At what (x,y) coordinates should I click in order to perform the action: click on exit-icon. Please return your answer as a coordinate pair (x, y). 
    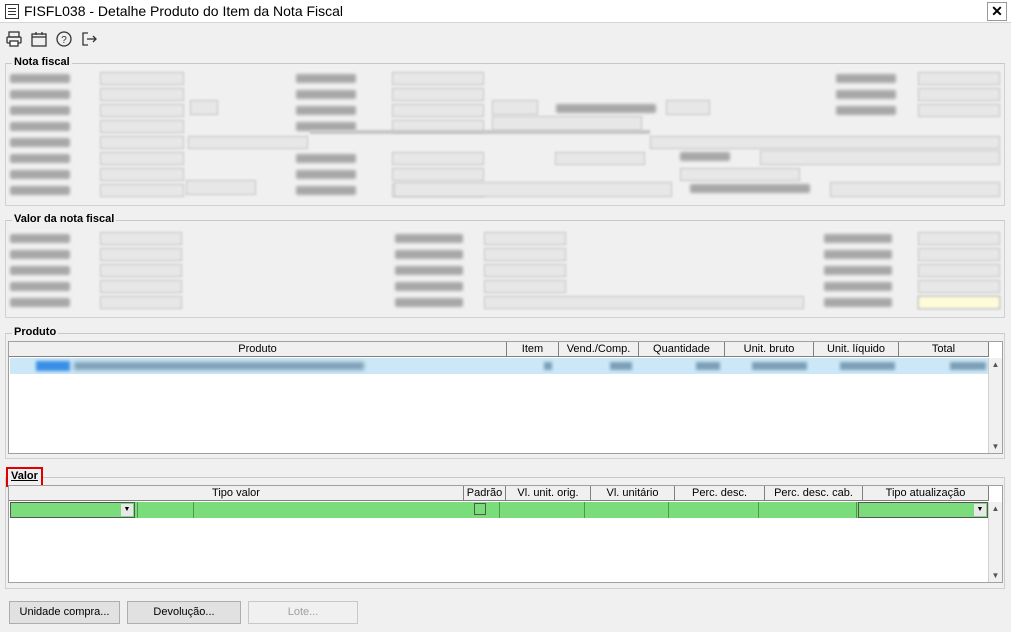
    Looking at the image, I should click on (90, 40).